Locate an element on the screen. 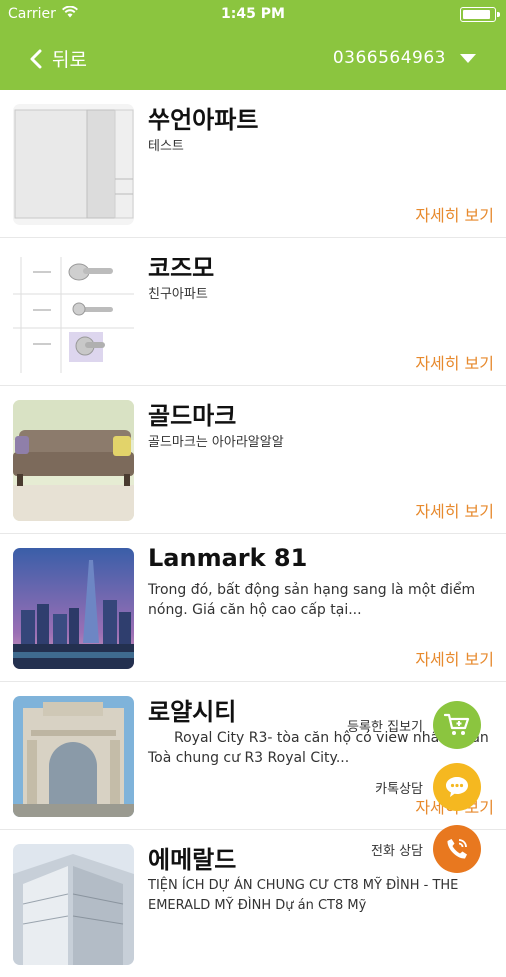 The width and height of the screenshot is (506, 977). chat-fab-button is located at coordinates (457, 787).